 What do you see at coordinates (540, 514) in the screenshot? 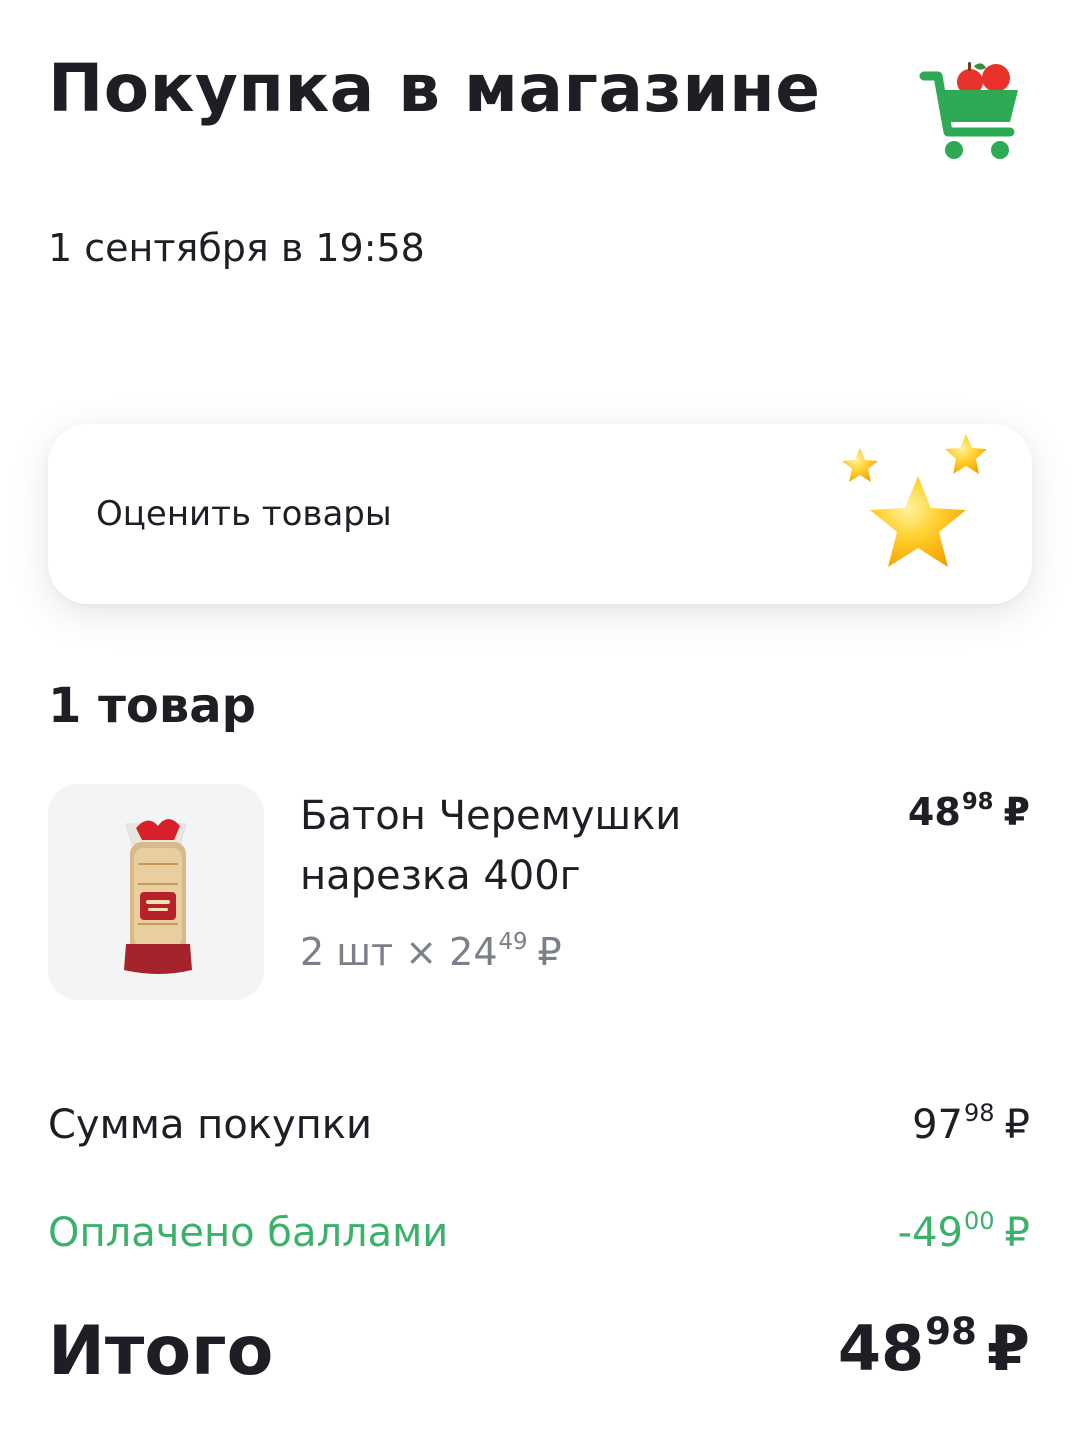
I see `rate-products-card: Оценить товары` at bounding box center [540, 514].